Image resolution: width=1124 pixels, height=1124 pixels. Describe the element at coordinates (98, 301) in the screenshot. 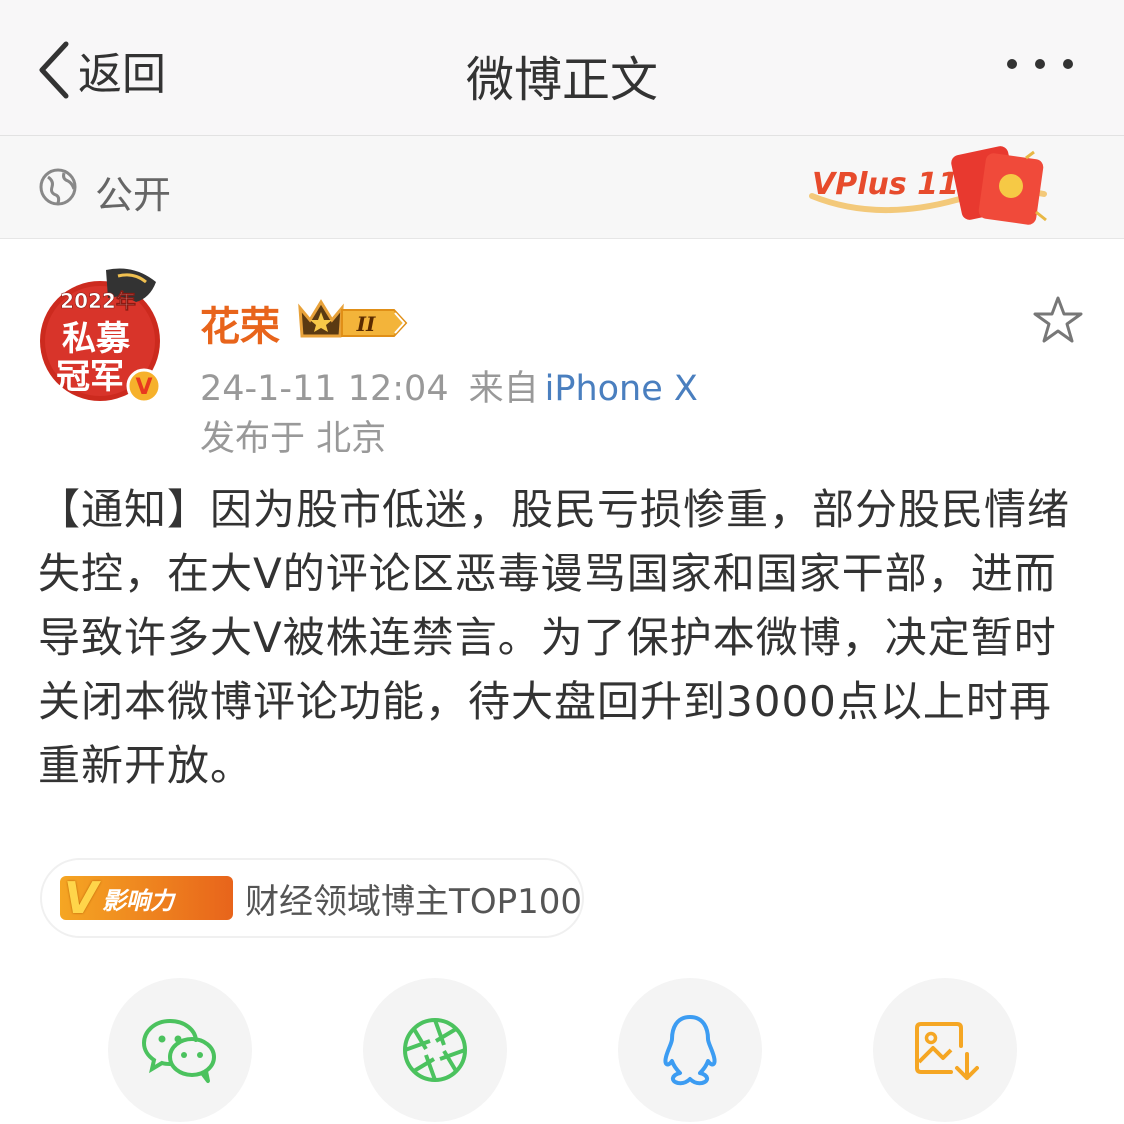

I see `avatar-year: 2022年` at that location.